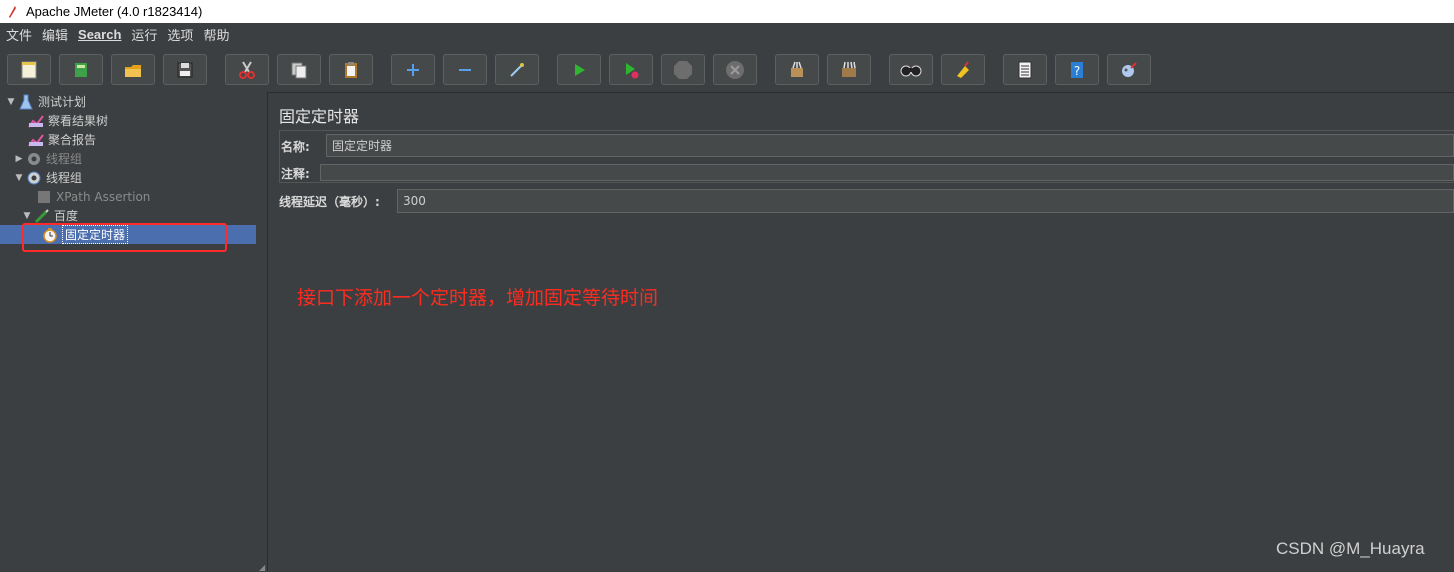 The height and width of the screenshot is (572, 1454). What do you see at coordinates (887, 172) in the screenshot?
I see `comment-field` at bounding box center [887, 172].